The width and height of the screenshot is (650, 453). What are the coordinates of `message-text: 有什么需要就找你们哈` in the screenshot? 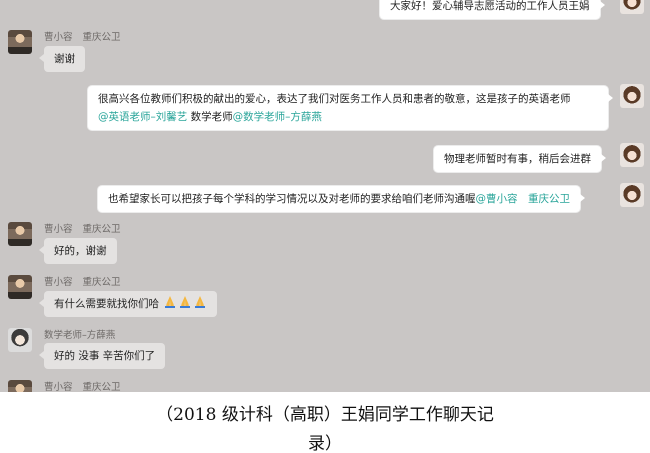 It's located at (106, 304).